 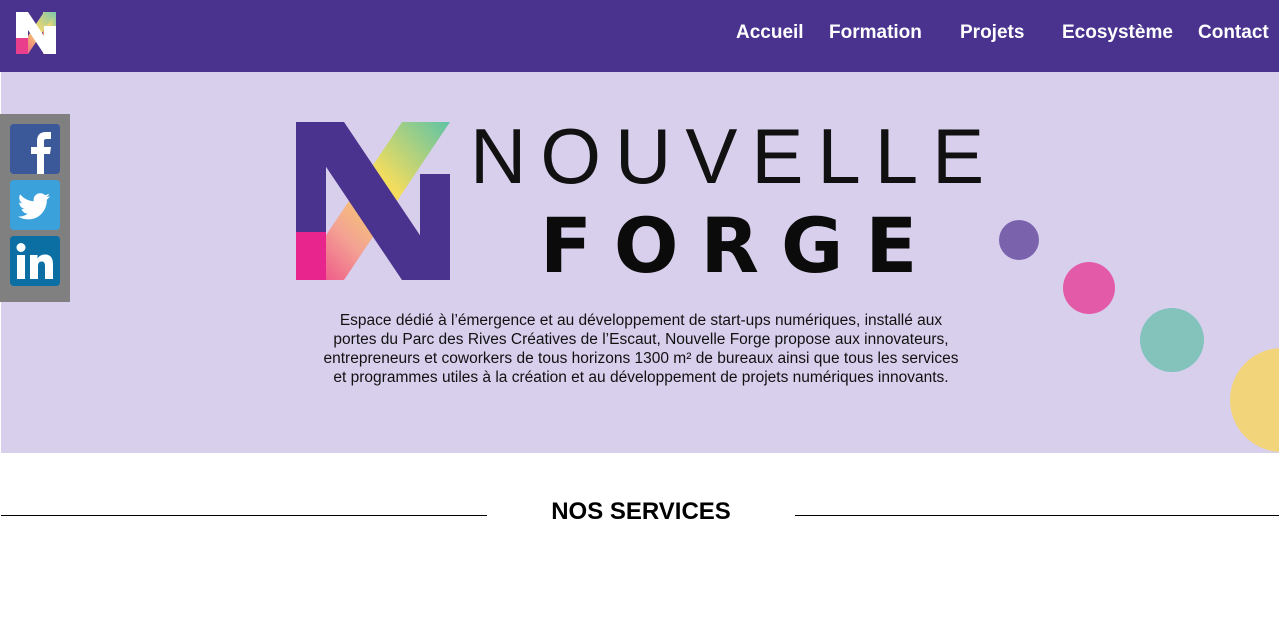 What do you see at coordinates (1233, 33) in the screenshot?
I see `nav-item-contact: Contact` at bounding box center [1233, 33].